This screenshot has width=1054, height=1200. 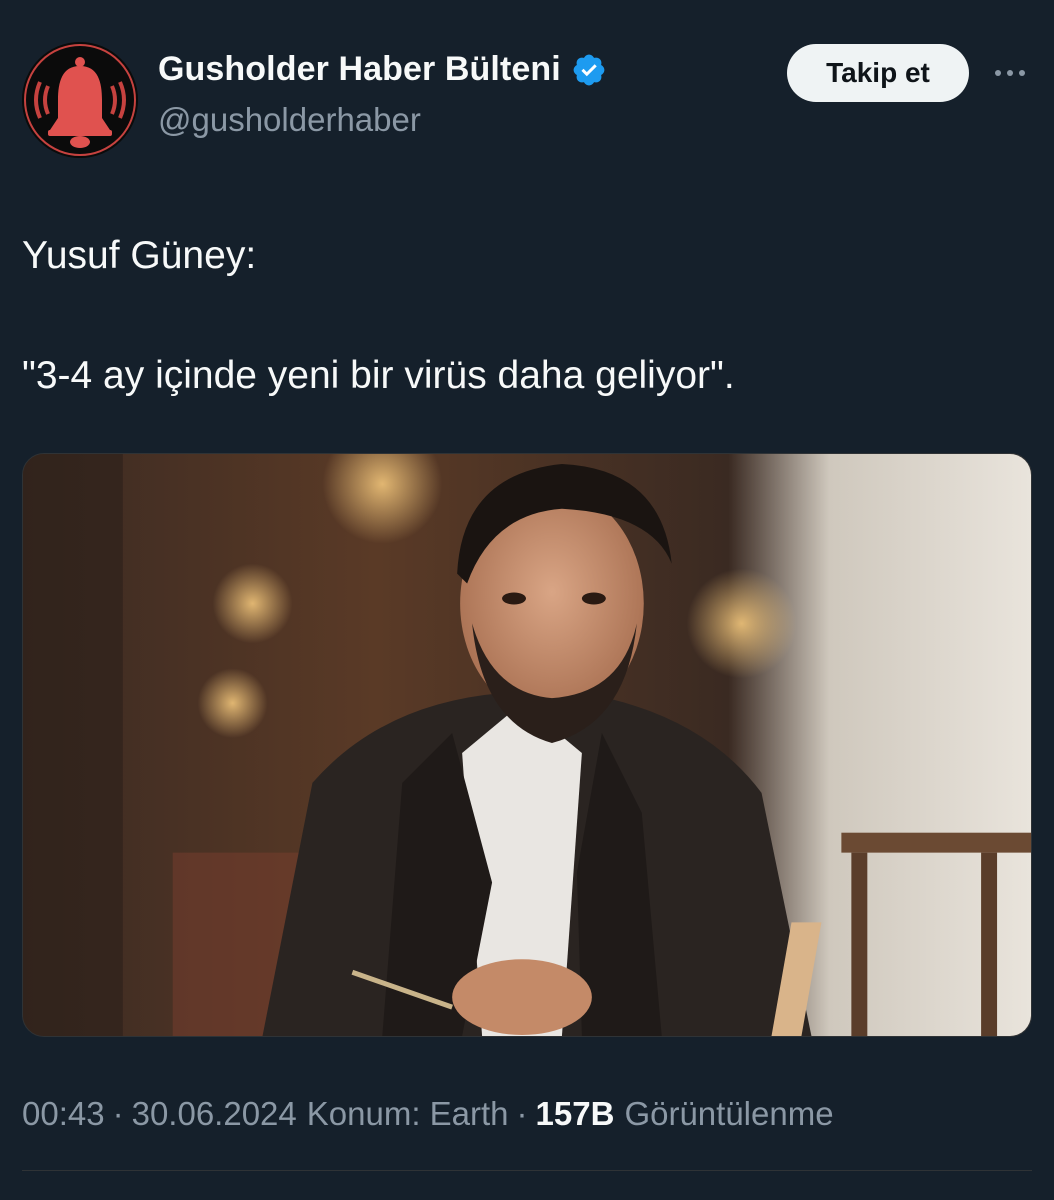 I want to click on author-name-row: Gusholder Haber Bülteni, so click(x=382, y=69).